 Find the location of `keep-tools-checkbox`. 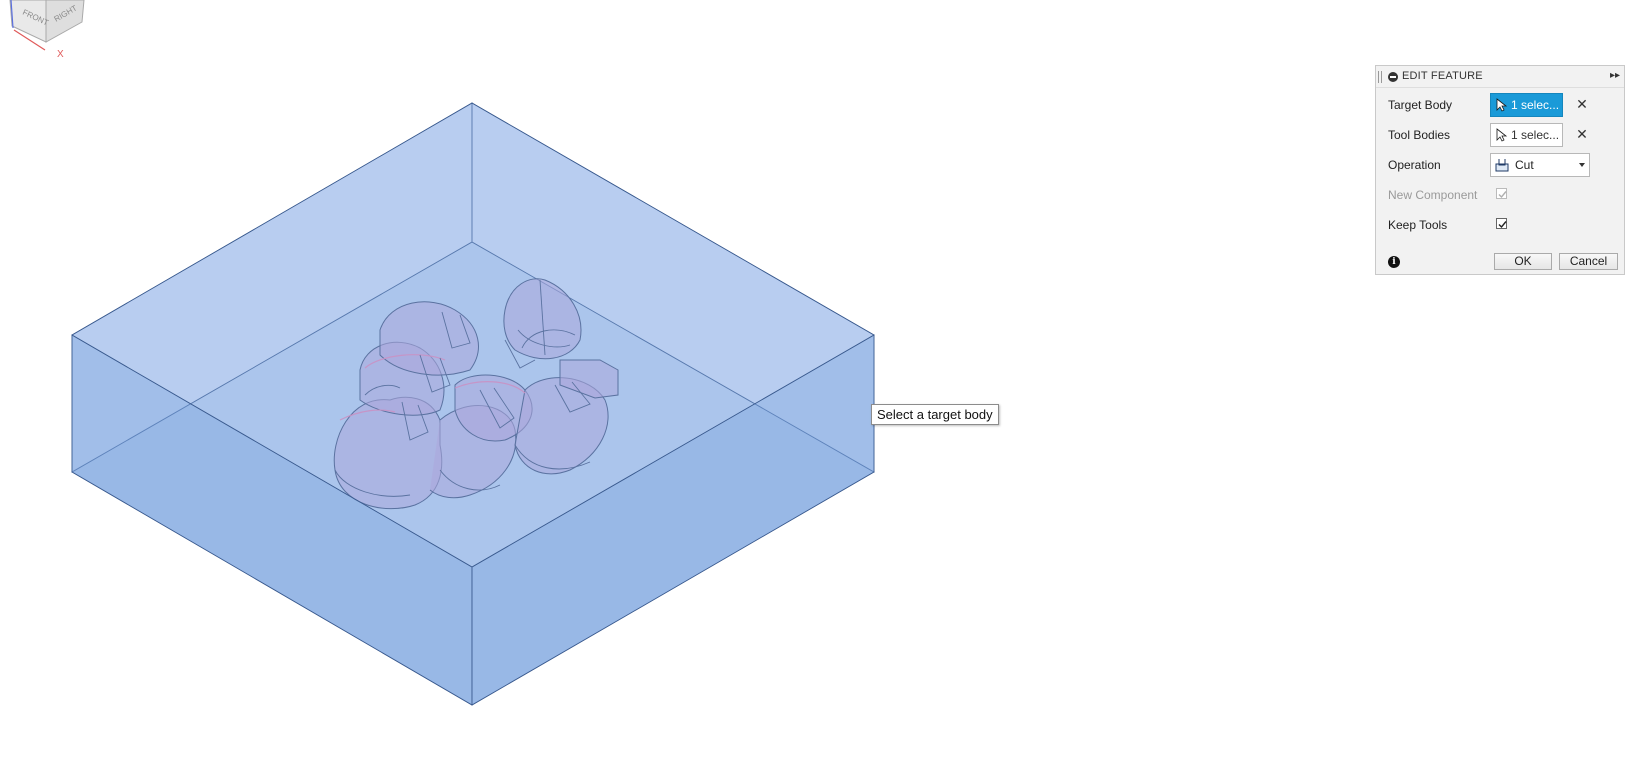

keep-tools-checkbox is located at coordinates (1501, 223).